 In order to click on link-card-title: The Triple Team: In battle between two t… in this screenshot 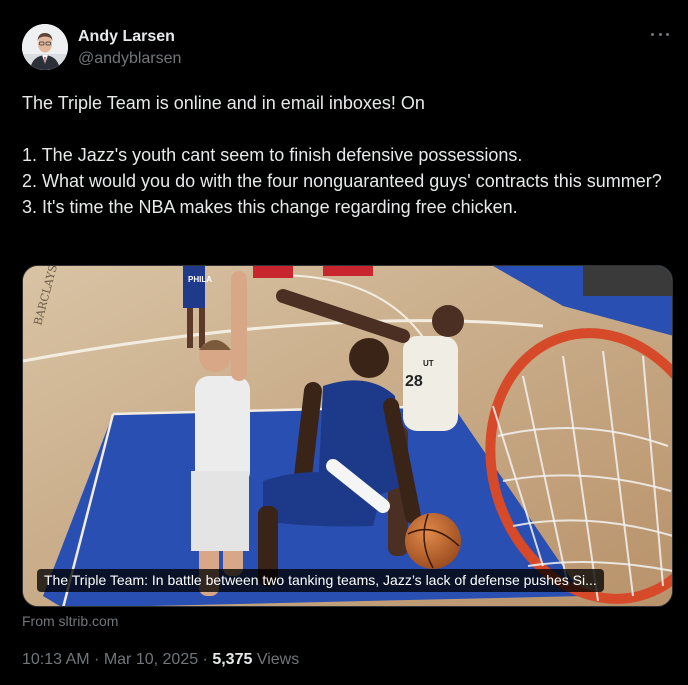, I will do `click(320, 580)`.